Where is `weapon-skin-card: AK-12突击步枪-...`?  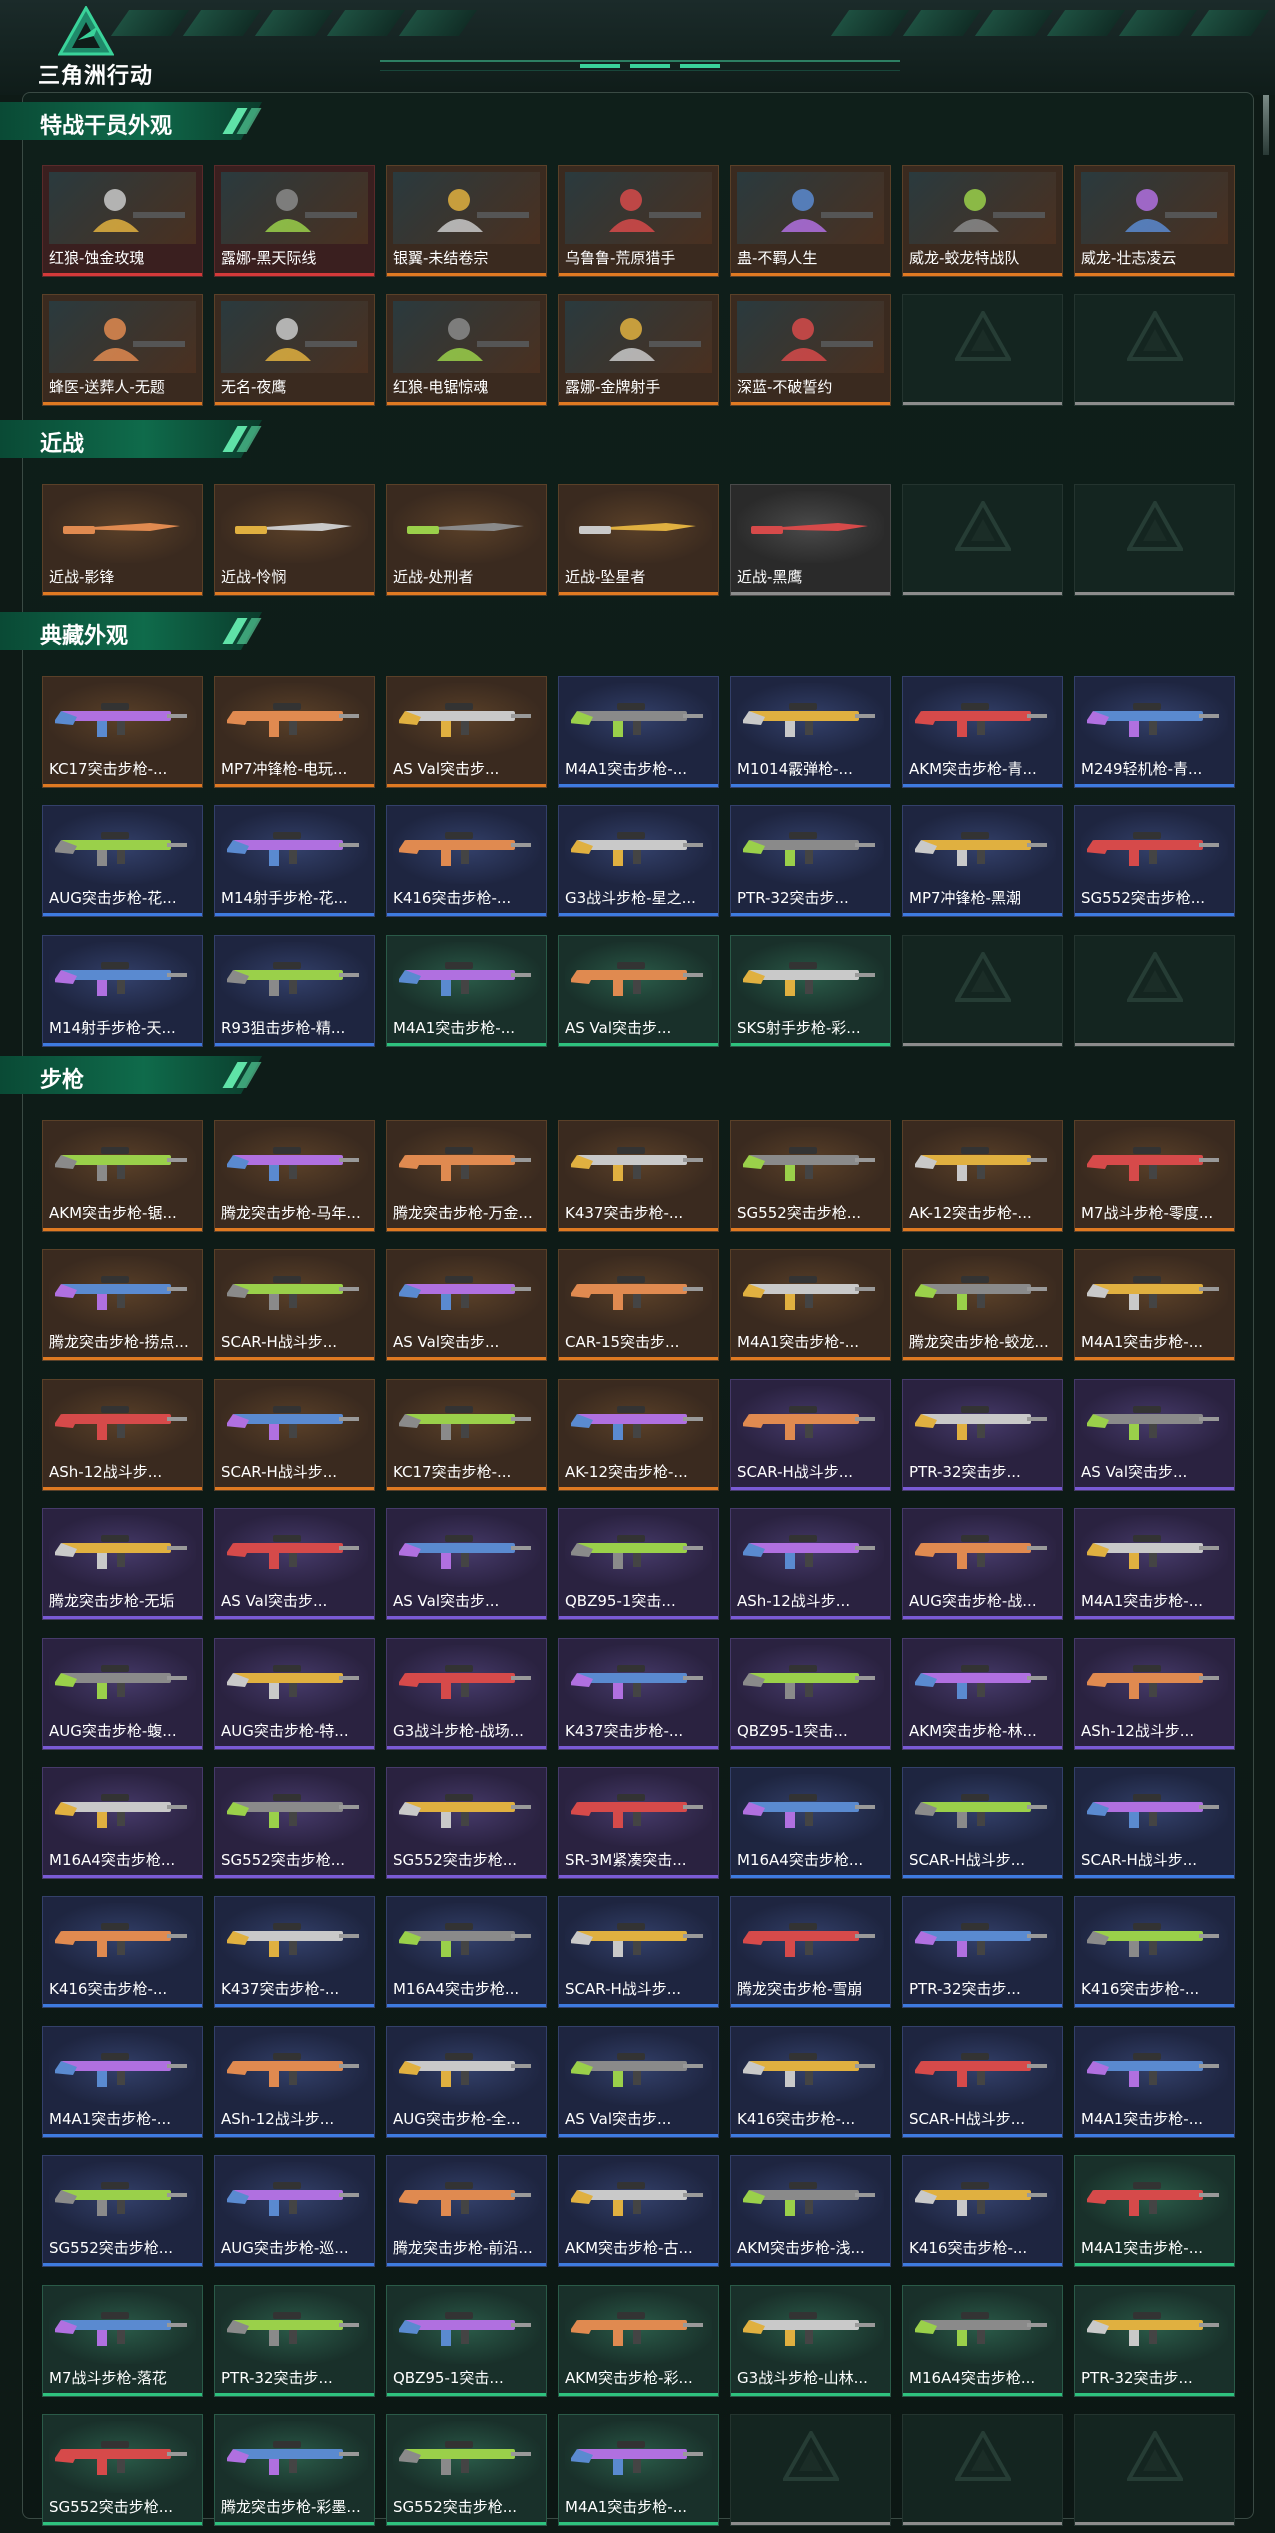 weapon-skin-card: AK-12突击步枪-... is located at coordinates (982, 1176).